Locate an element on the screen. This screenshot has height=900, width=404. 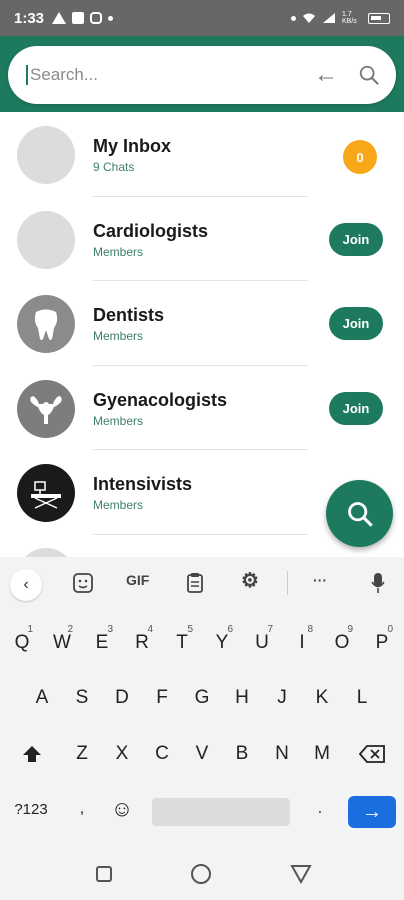
instagram-icon is located at coordinates (96, 18).